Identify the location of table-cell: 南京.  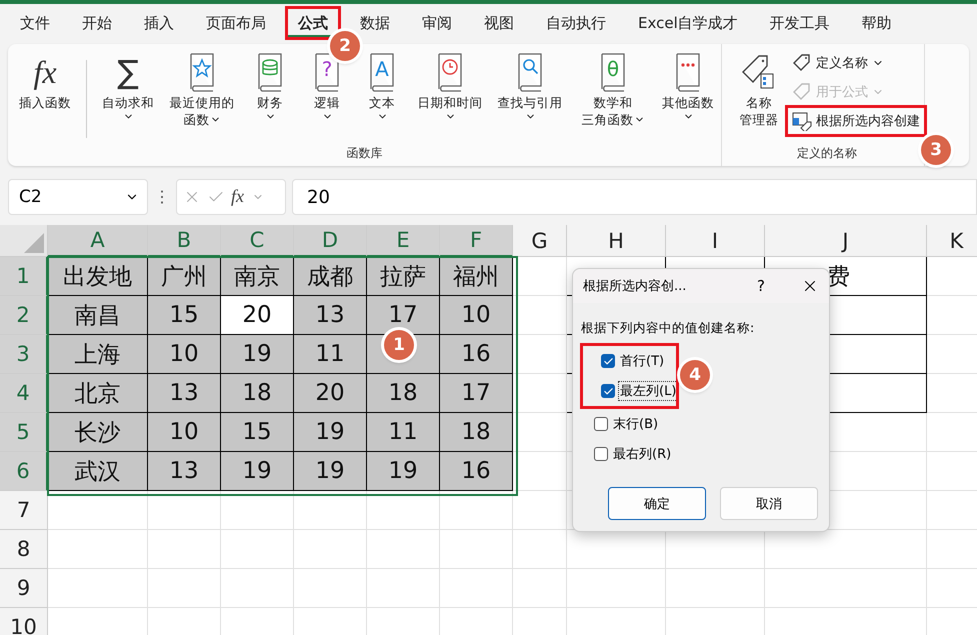
(257, 276).